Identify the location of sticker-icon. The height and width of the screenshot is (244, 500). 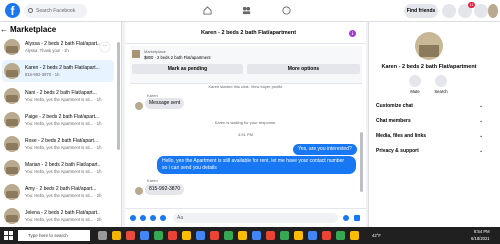
(153, 218).